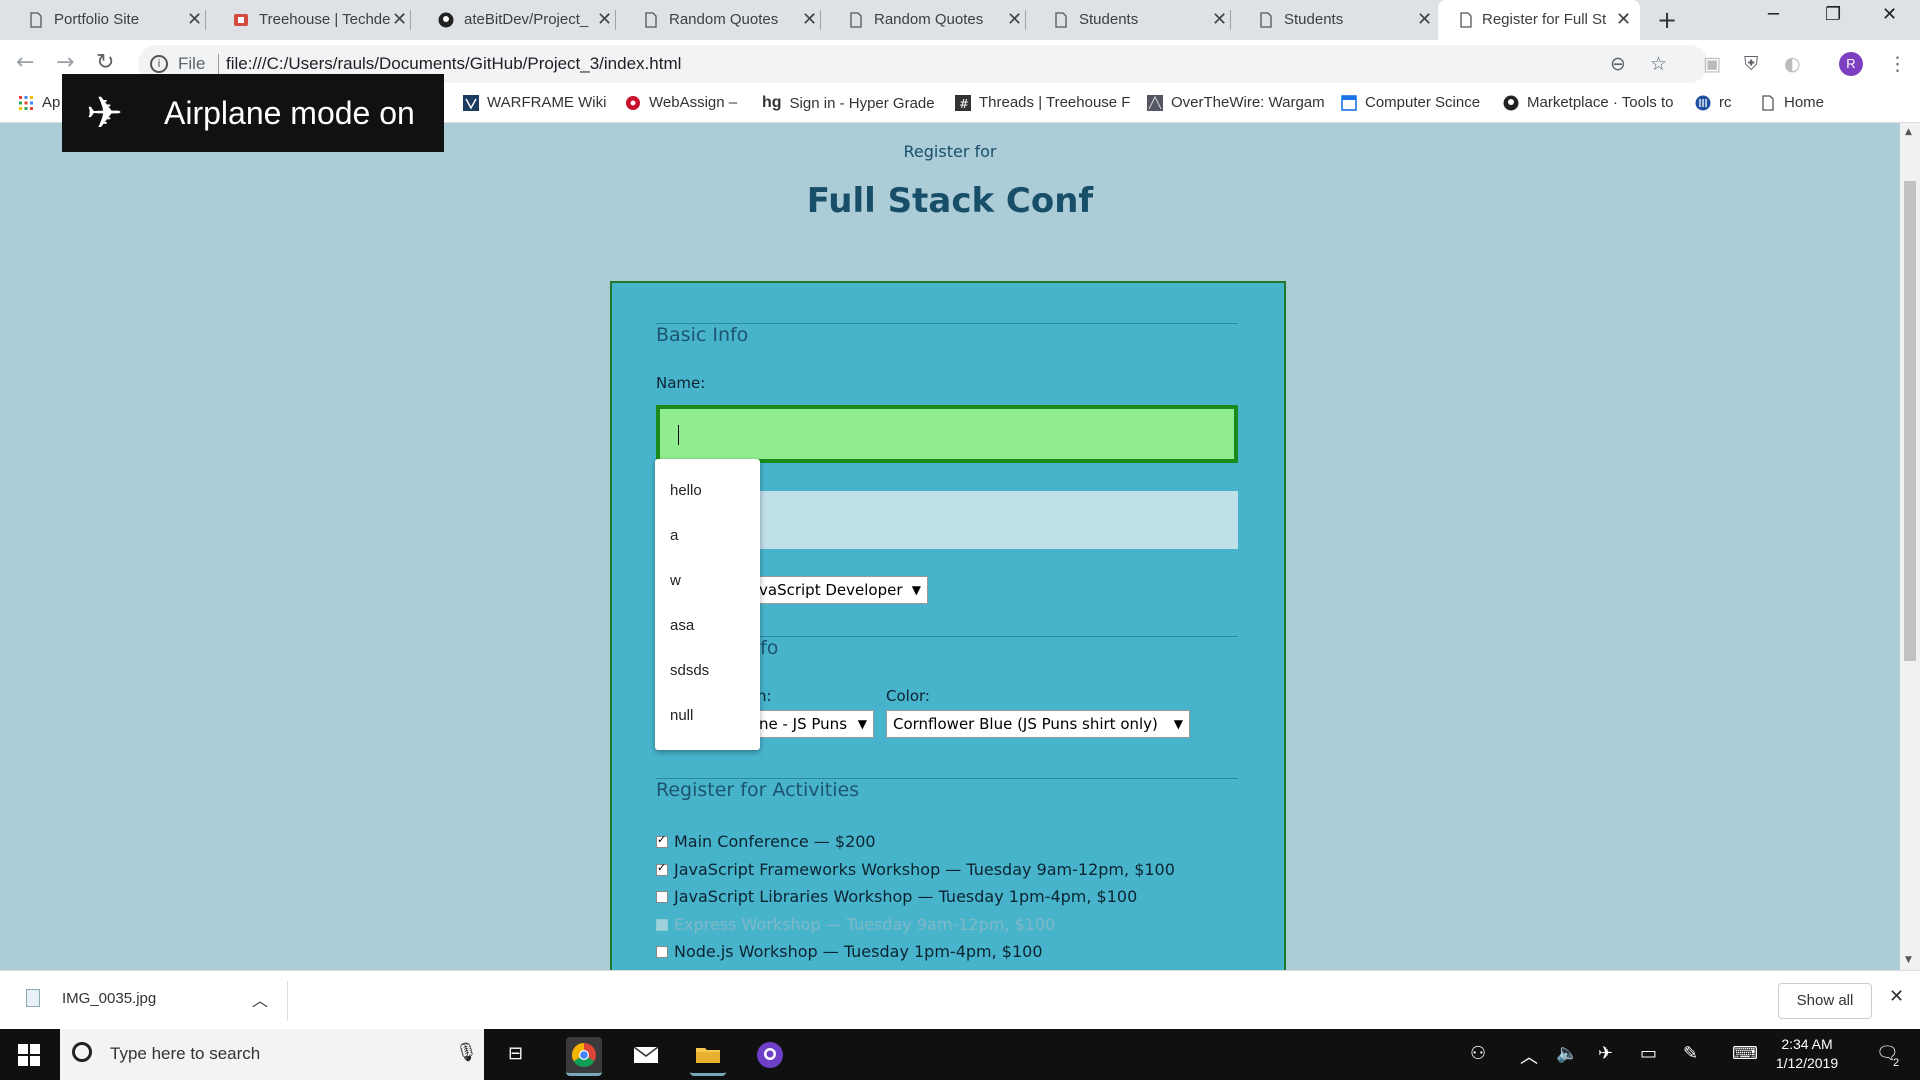 This screenshot has height=1080, width=1920. I want to click on tab-label: Register for Full St, so click(1544, 19).